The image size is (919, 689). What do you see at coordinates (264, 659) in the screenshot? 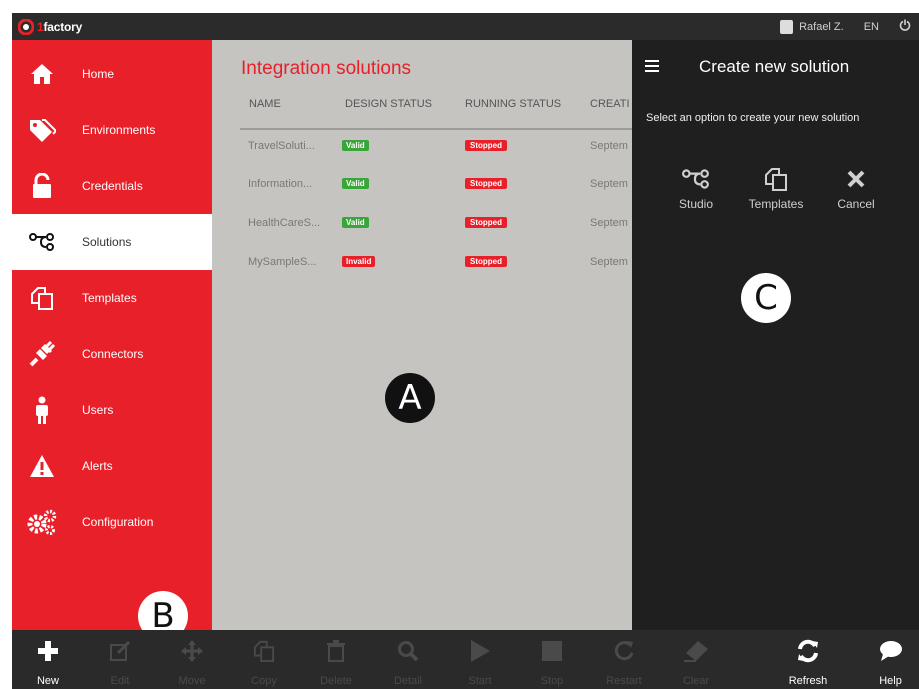
I see `copy-button: Copy` at bounding box center [264, 659].